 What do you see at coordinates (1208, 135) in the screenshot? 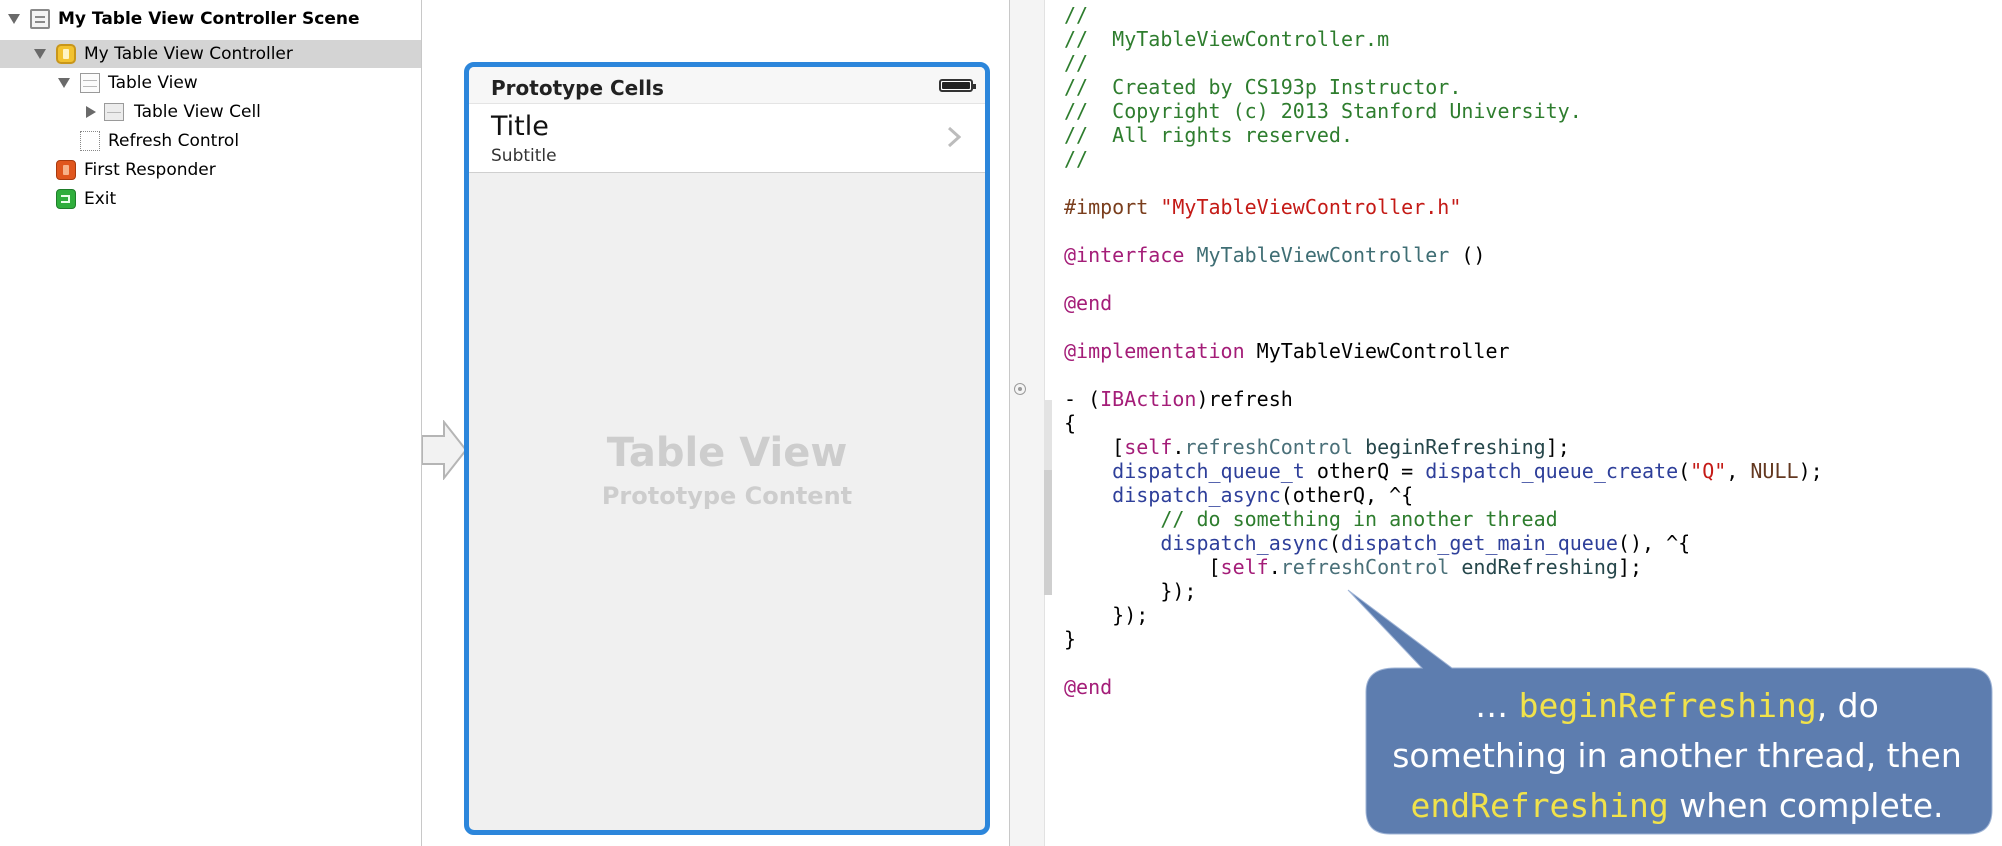
I see `code-line: // All rights reserved.` at bounding box center [1208, 135].